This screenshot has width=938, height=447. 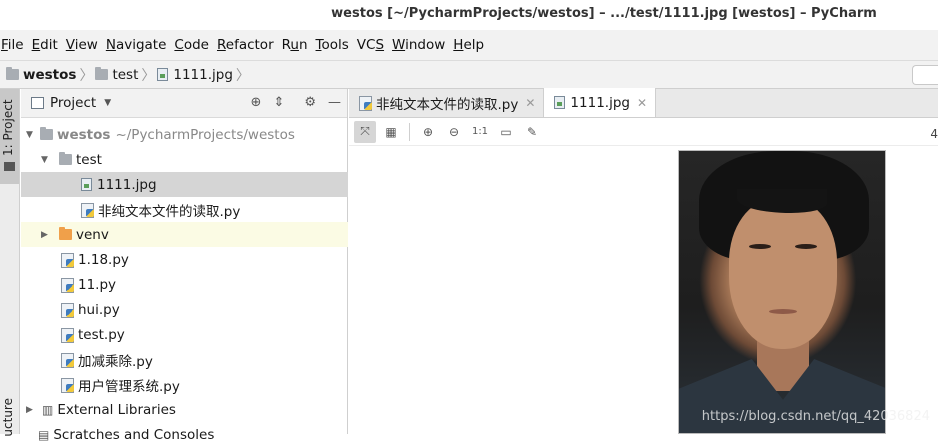 What do you see at coordinates (49, 75) in the screenshot?
I see `breadcrumb-root: westos` at bounding box center [49, 75].